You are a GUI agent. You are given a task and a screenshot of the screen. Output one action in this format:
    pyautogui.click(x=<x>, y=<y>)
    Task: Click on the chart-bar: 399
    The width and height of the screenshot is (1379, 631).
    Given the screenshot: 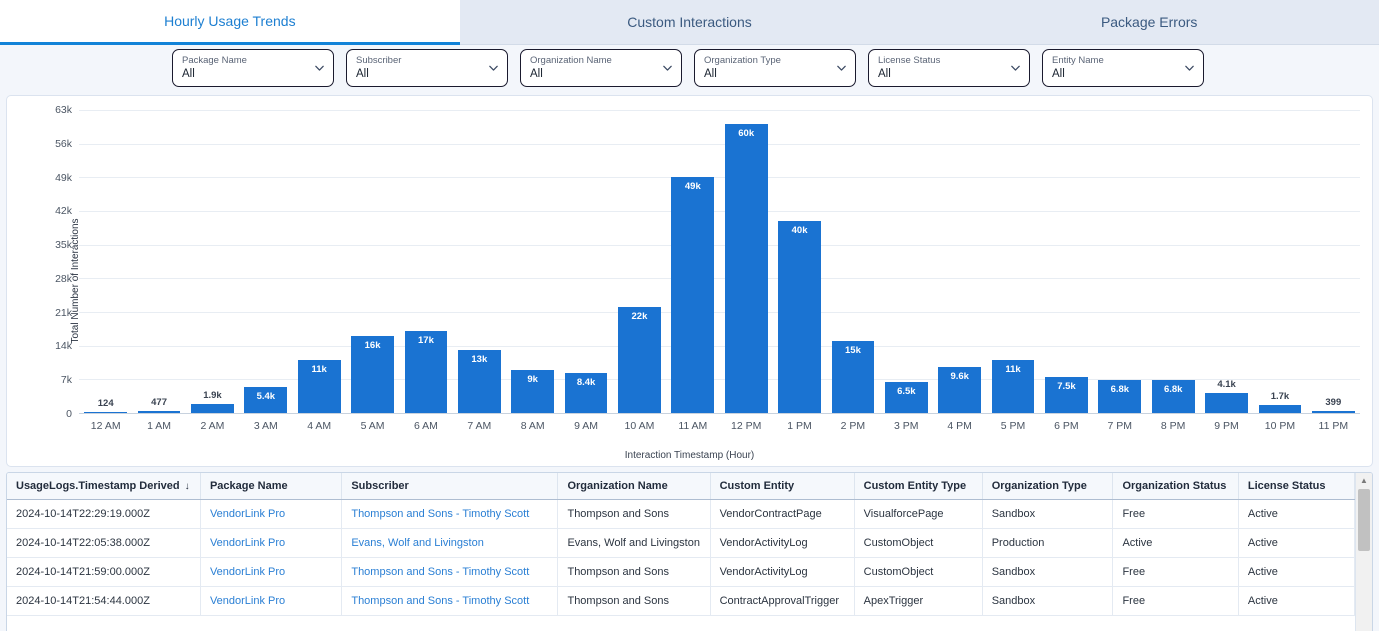 What is the action you would take?
    pyautogui.click(x=1333, y=405)
    